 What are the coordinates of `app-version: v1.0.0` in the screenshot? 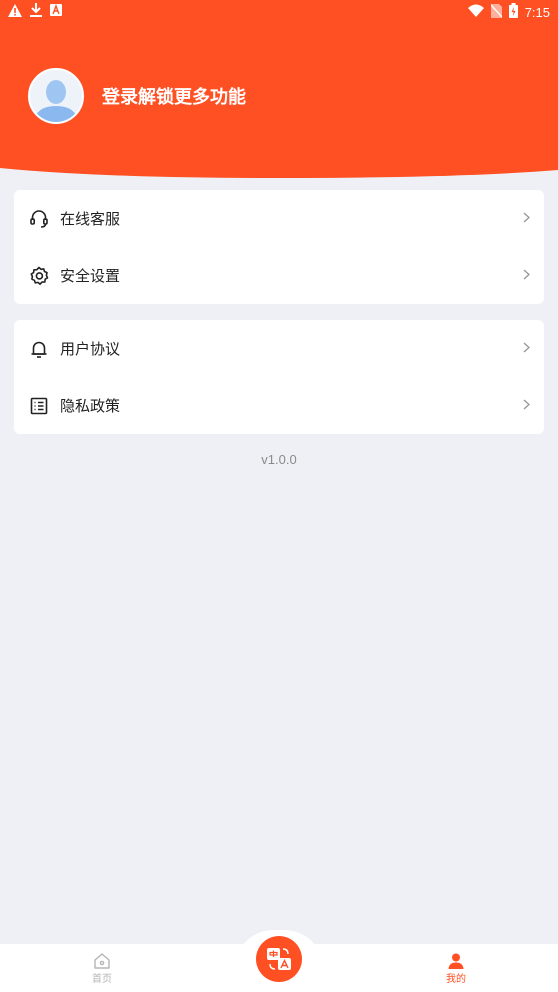 It's located at (279, 459).